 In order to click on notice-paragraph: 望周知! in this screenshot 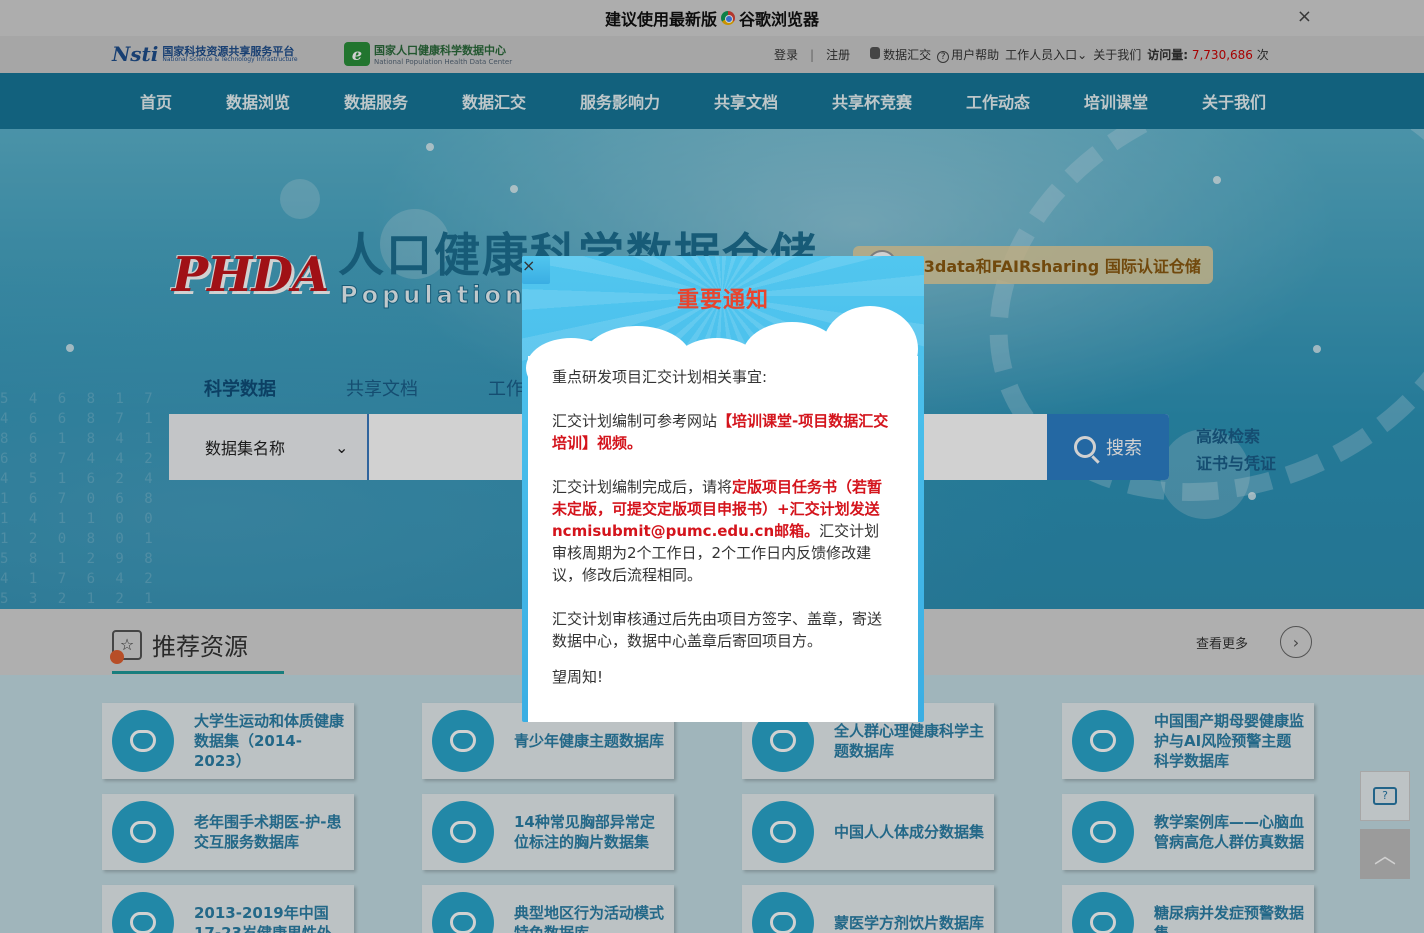, I will do `click(578, 677)`.